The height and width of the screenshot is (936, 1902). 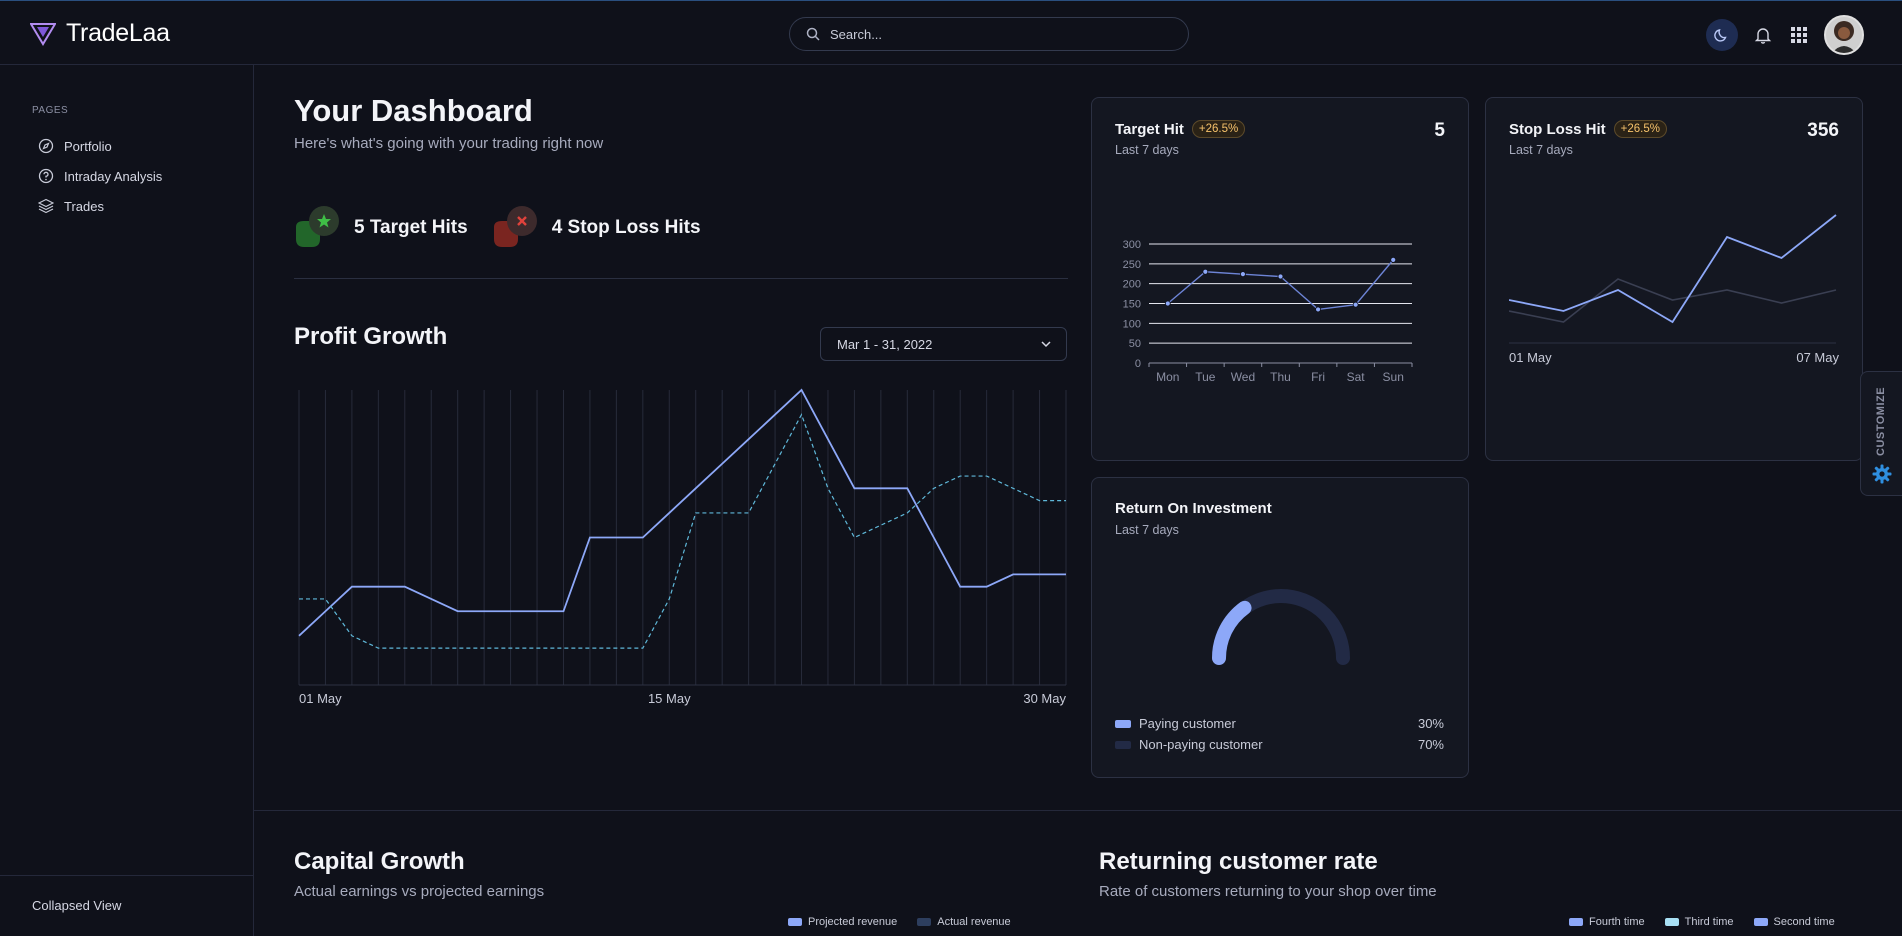 I want to click on search-input, so click(x=1000, y=34).